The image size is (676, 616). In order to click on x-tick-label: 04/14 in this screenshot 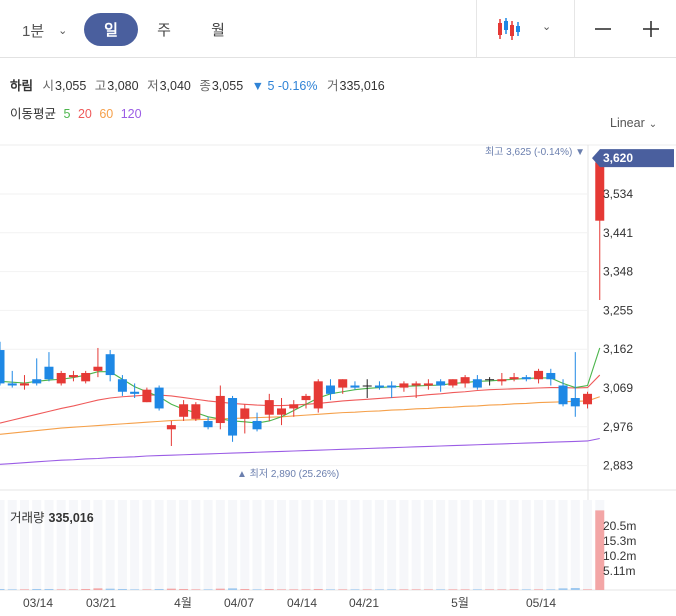, I will do `click(302, 603)`.